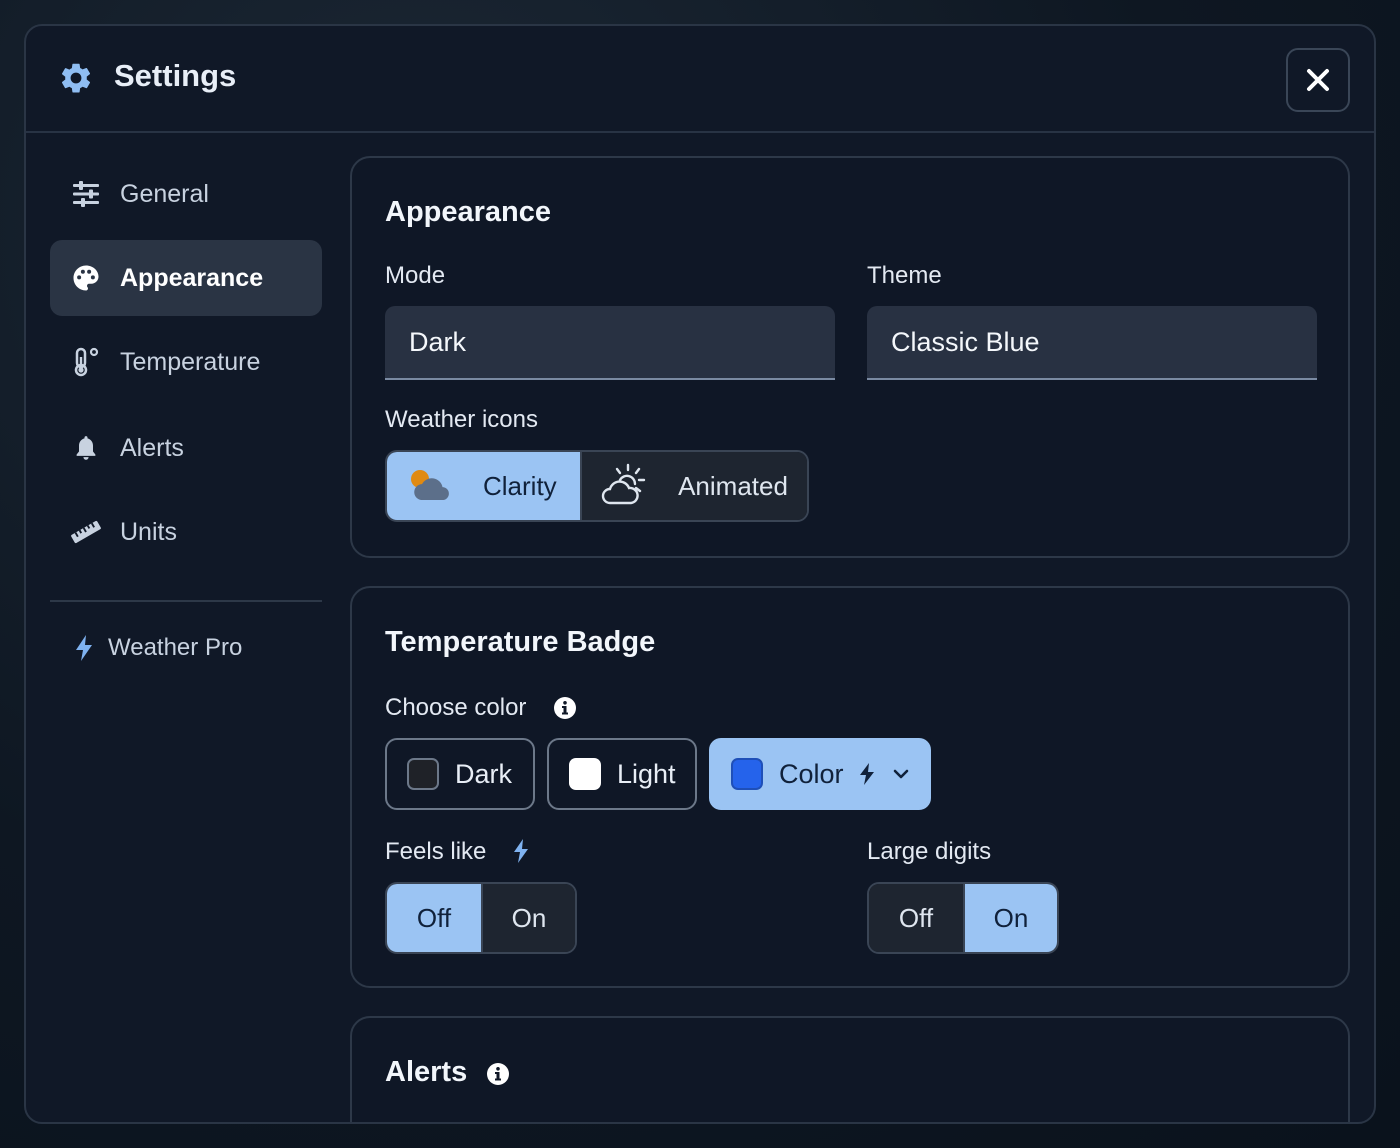  I want to click on color-swatch, so click(747, 774).